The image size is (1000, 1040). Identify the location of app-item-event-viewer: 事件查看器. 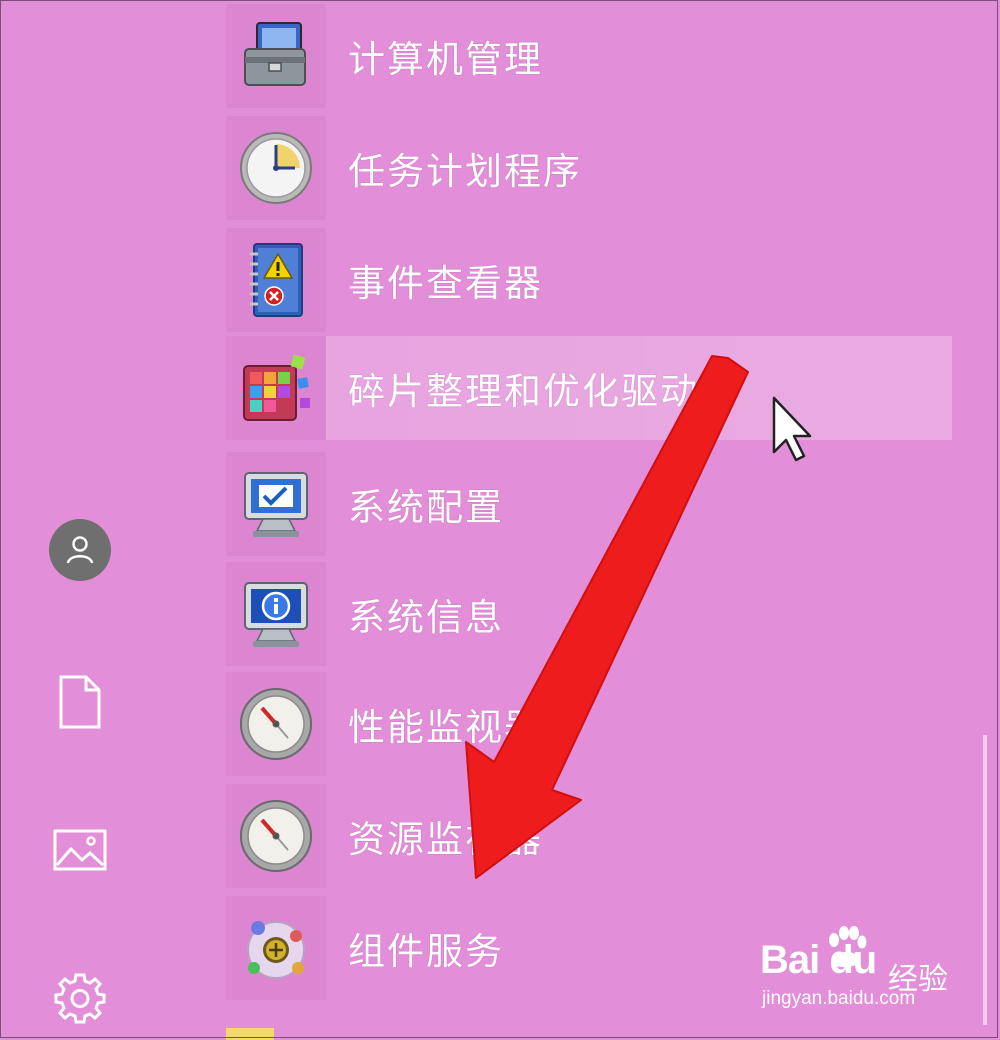
(589, 280).